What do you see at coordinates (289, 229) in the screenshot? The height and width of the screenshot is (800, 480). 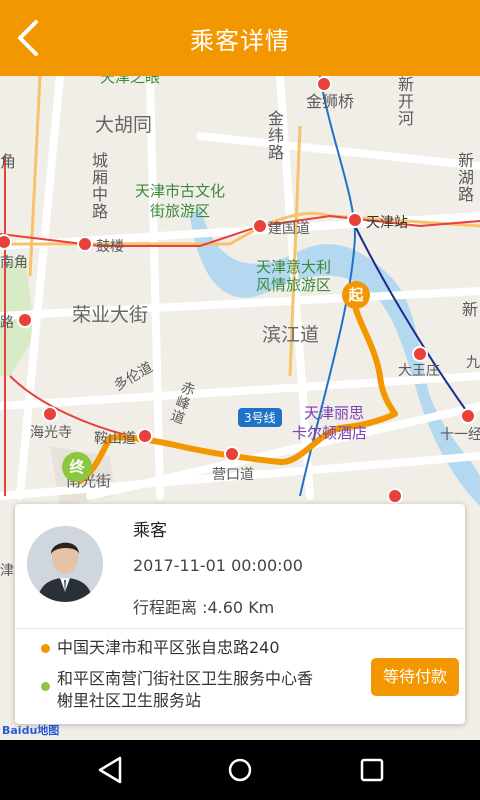 I see `map-label-jianguodao: 建国道` at bounding box center [289, 229].